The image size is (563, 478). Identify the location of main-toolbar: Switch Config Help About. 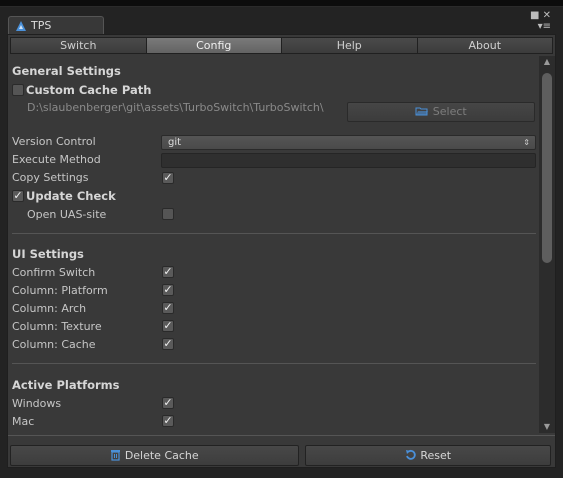
(281, 45).